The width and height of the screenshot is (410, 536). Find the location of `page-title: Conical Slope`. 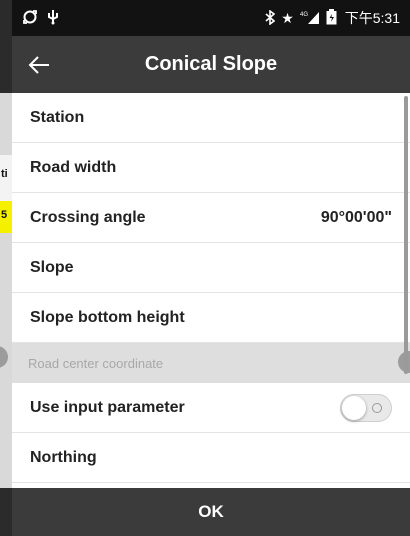

page-title: Conical Slope is located at coordinates (211, 64).